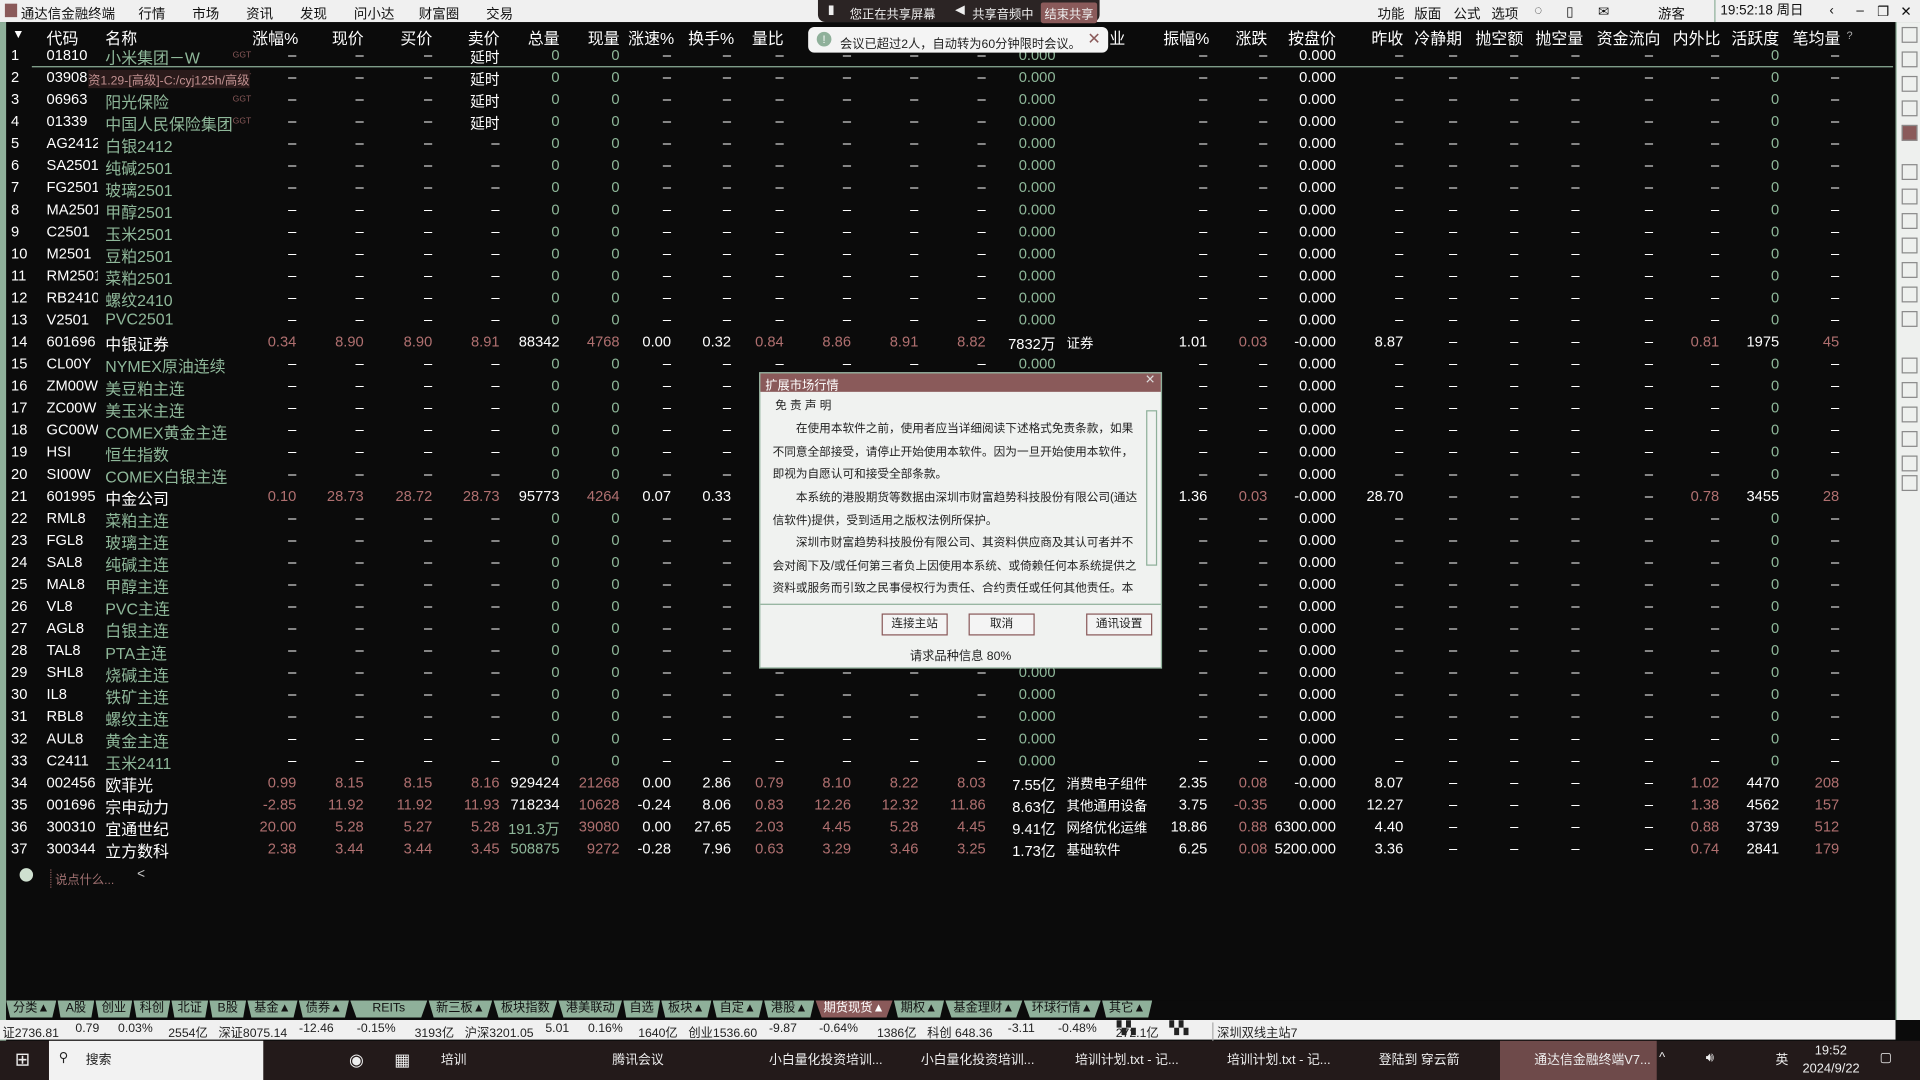 This screenshot has width=1920, height=1080. I want to click on stock-name: 玉米2411, so click(138, 762).